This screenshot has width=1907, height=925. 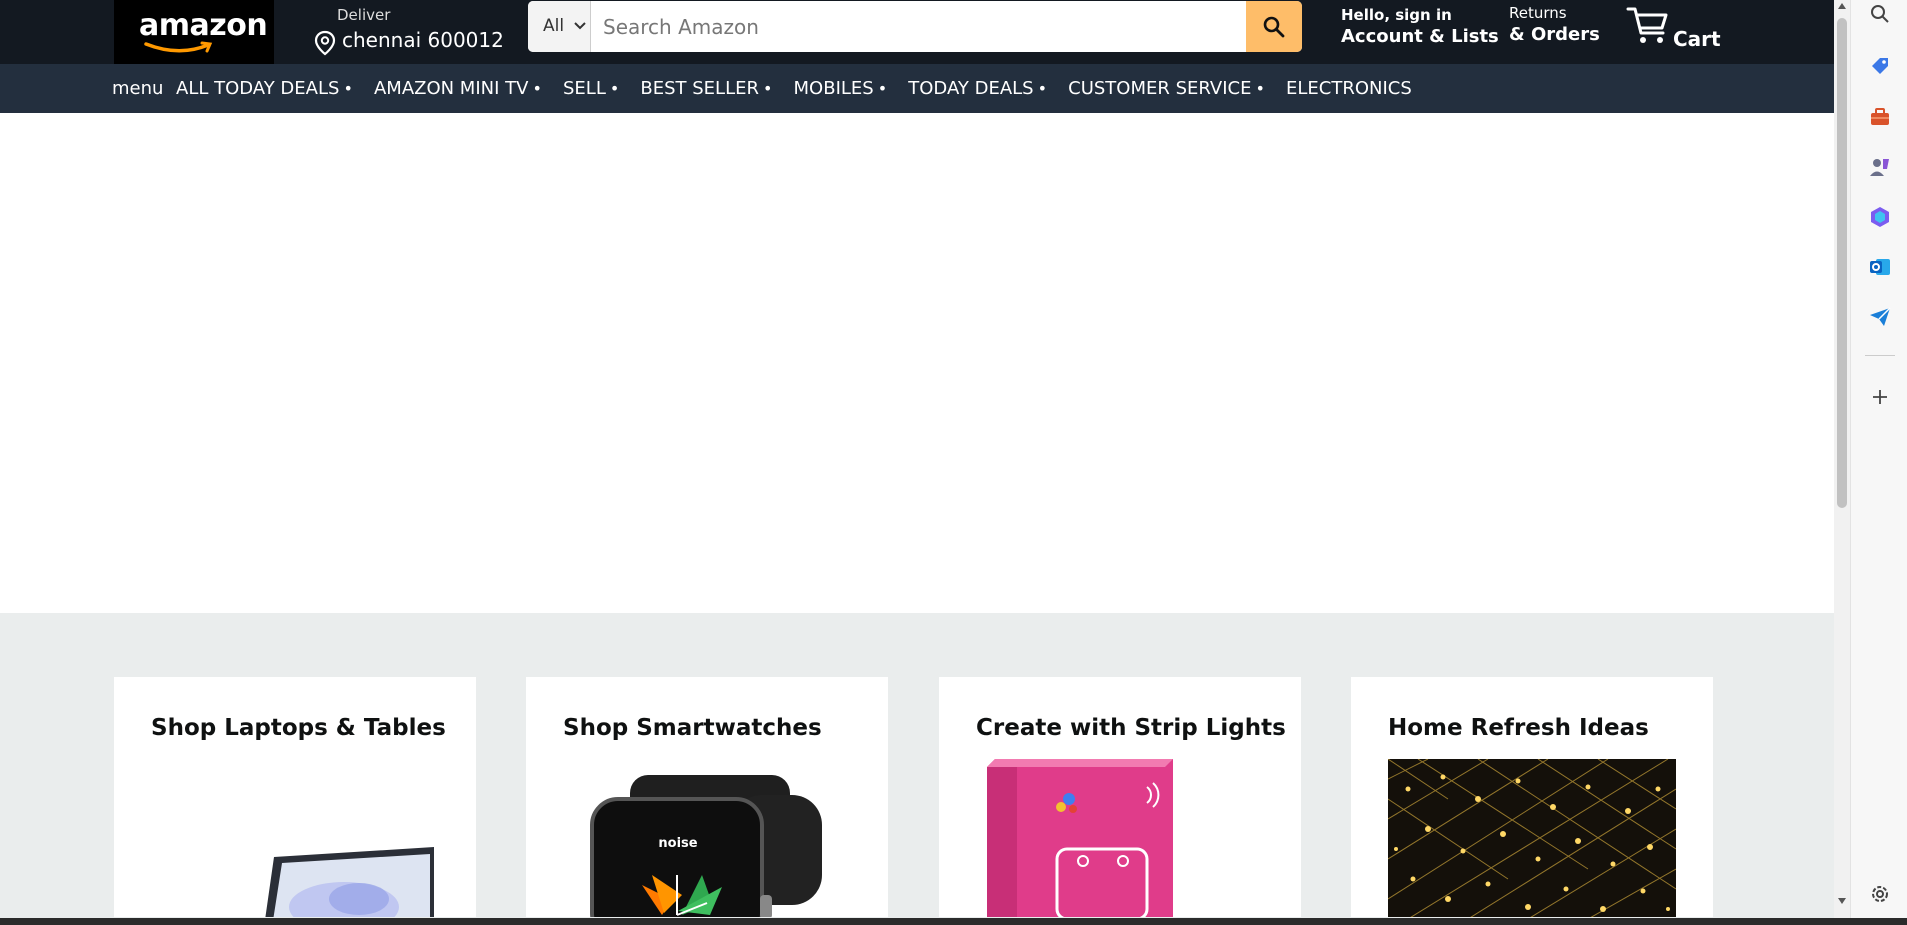 I want to click on card-laptops: Shop Laptops & Tables, so click(x=295, y=797).